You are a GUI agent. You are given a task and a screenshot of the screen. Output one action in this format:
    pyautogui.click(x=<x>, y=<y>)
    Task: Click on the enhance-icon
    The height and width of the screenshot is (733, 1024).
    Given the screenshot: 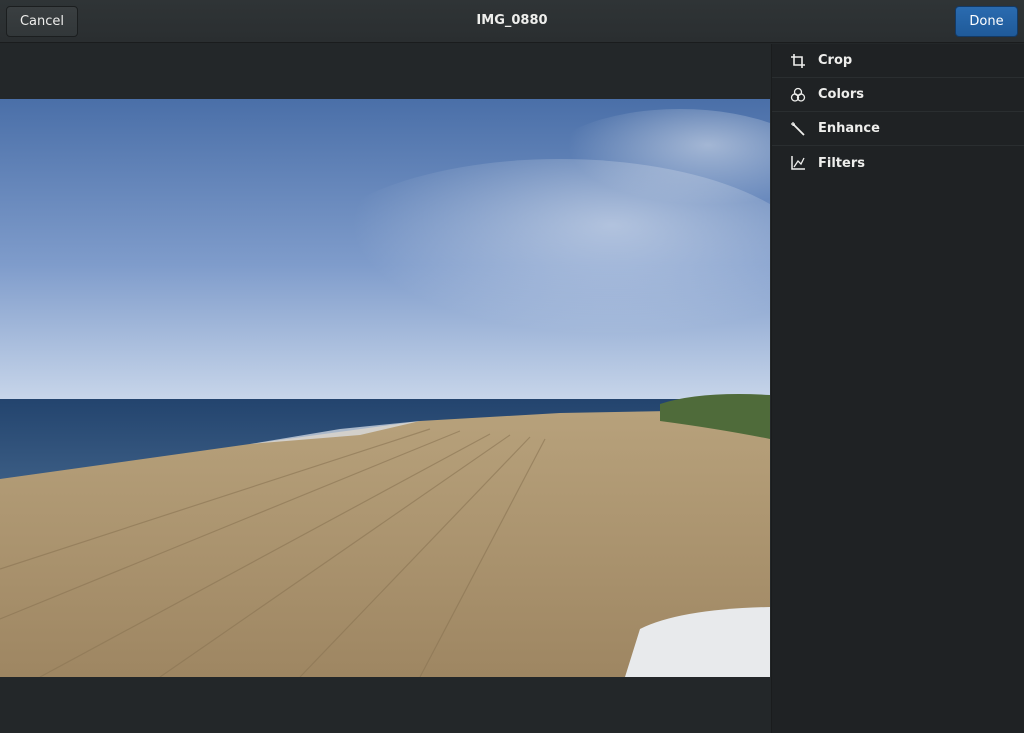 What is the action you would take?
    pyautogui.click(x=798, y=129)
    